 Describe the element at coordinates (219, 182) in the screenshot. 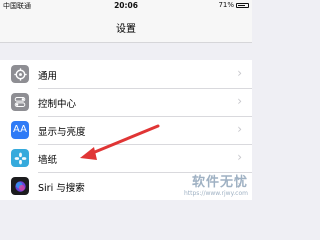

I see `watermark-title: 软件无忧` at that location.